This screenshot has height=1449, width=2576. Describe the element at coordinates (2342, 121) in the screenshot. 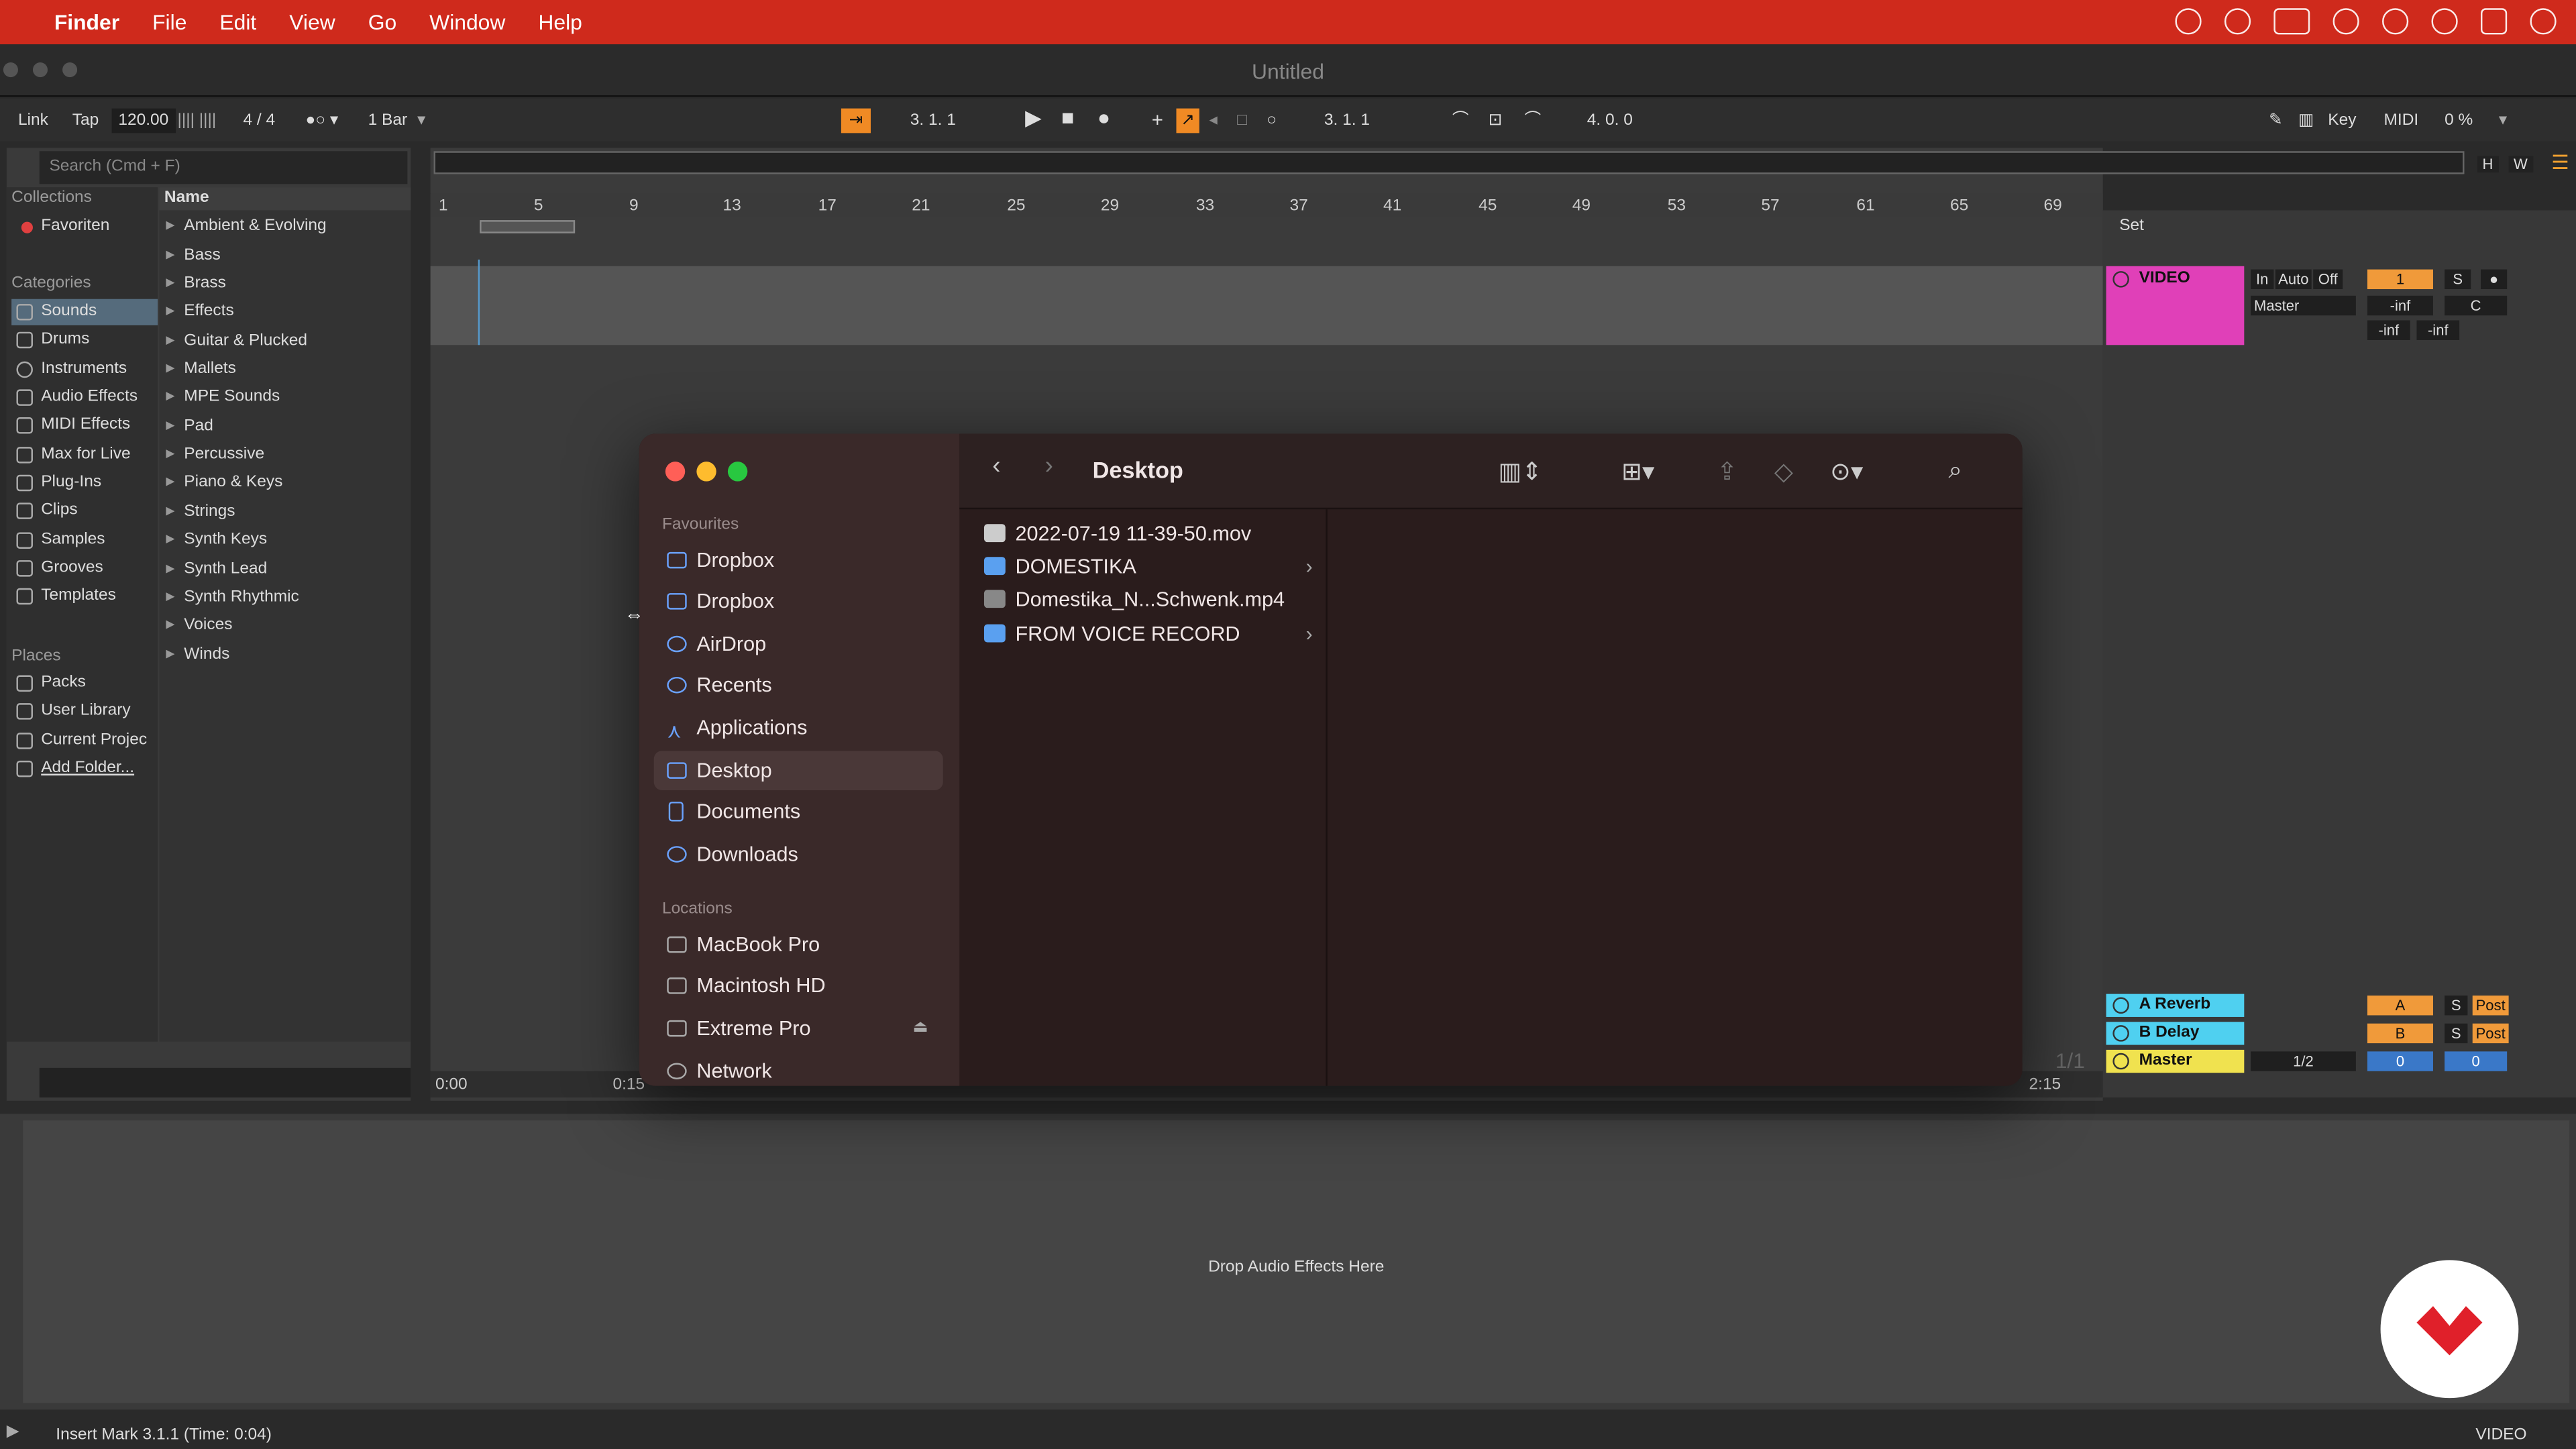

I see `key-map-button: Key` at that location.